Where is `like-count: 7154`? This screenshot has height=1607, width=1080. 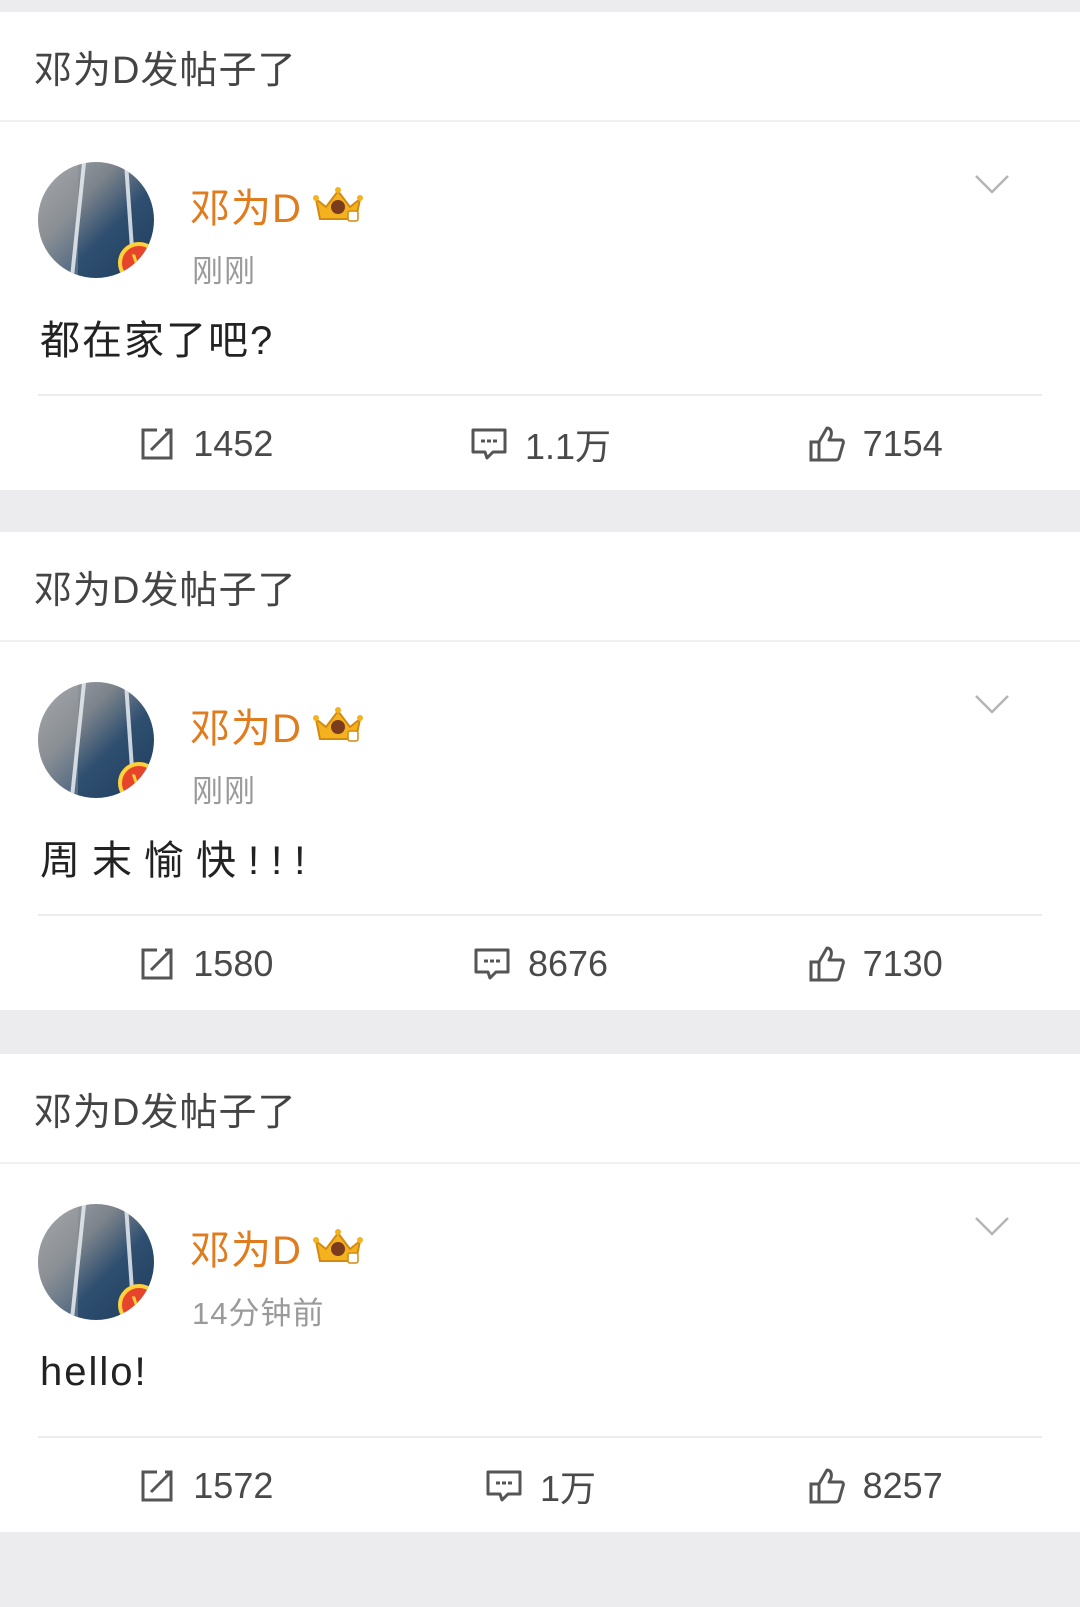
like-count: 7154 is located at coordinates (902, 443).